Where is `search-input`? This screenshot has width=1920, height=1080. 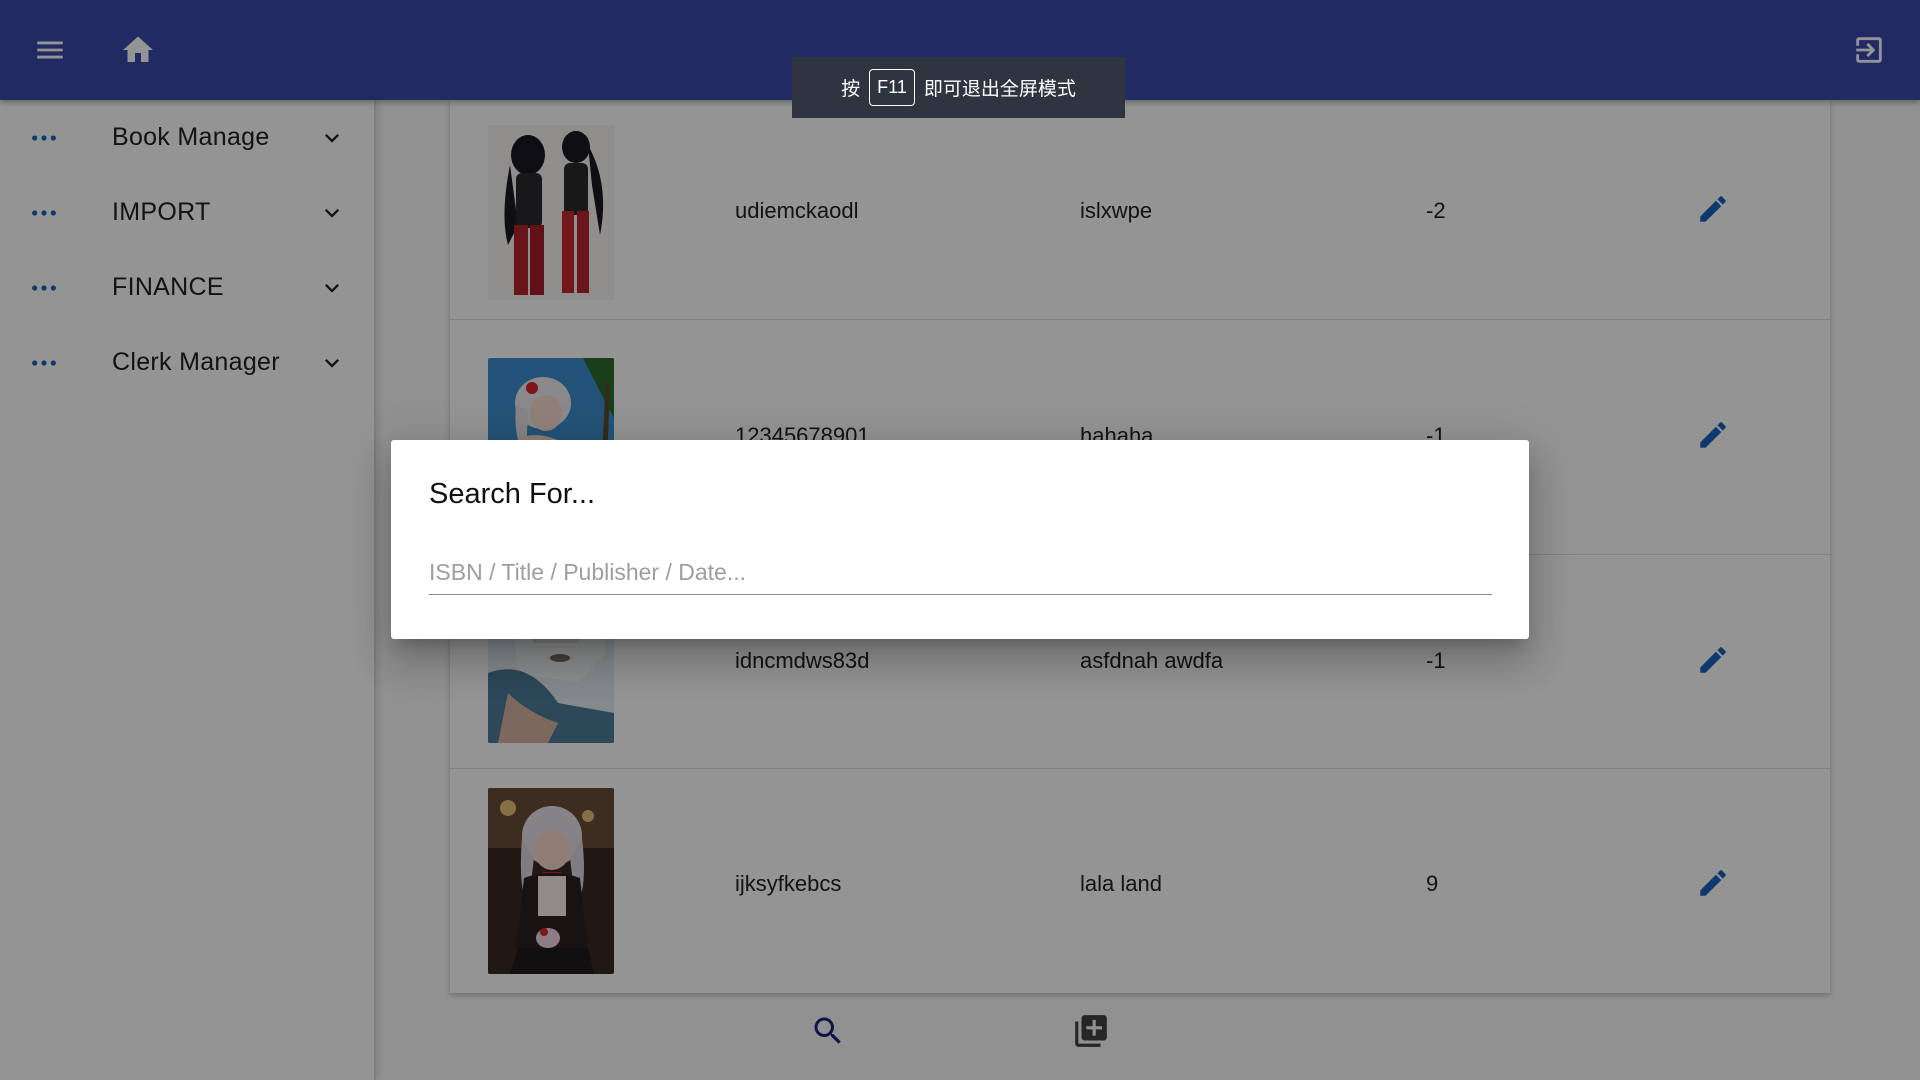 search-input is located at coordinates (960, 572).